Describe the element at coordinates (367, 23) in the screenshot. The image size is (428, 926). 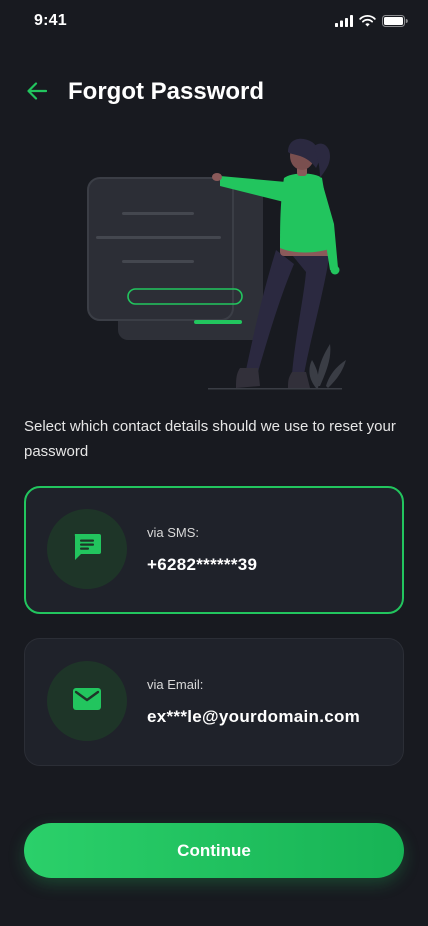
I see `wifi-icon` at that location.